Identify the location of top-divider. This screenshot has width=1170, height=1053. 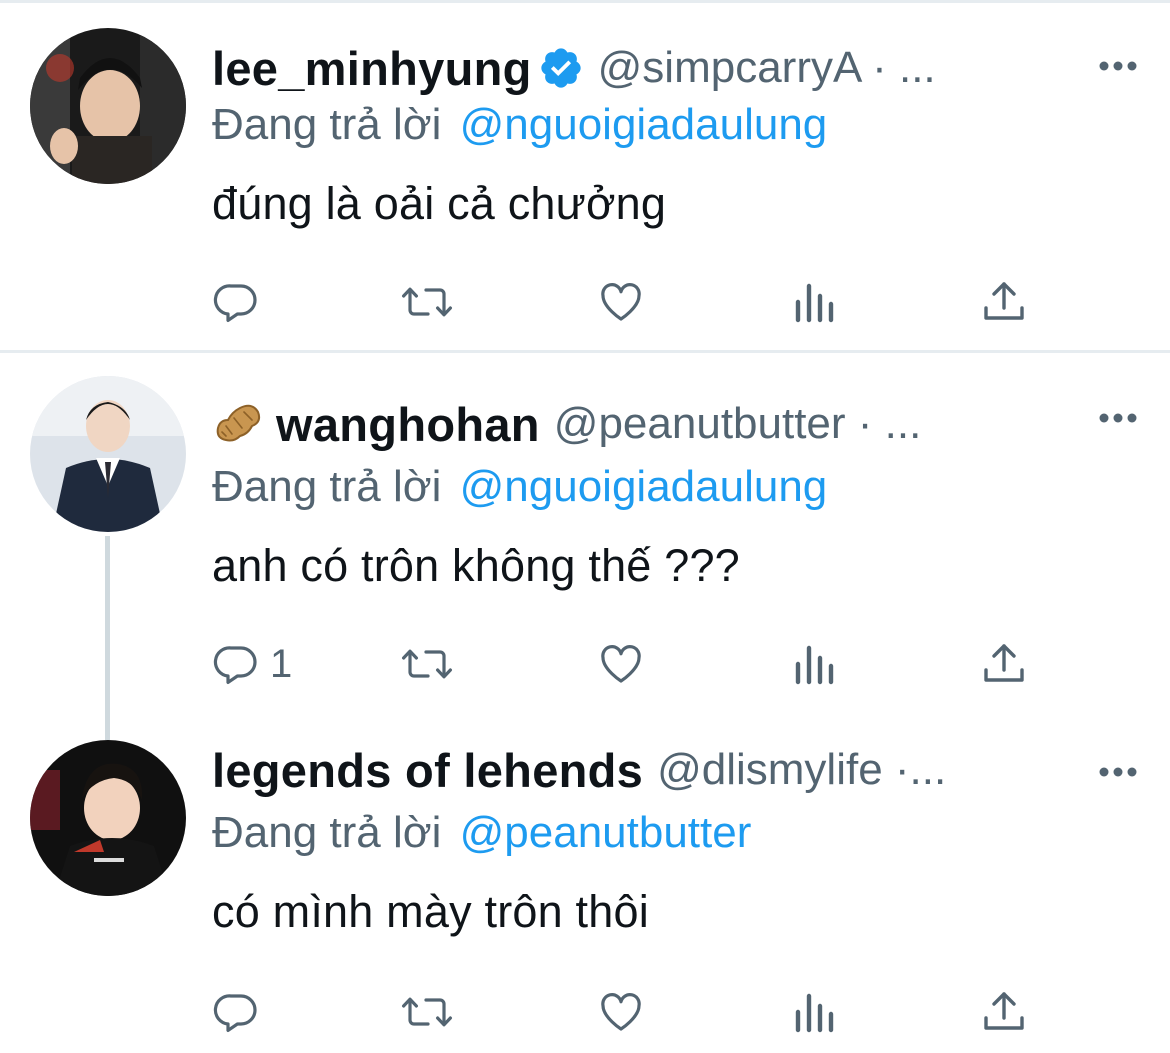
(585, 1).